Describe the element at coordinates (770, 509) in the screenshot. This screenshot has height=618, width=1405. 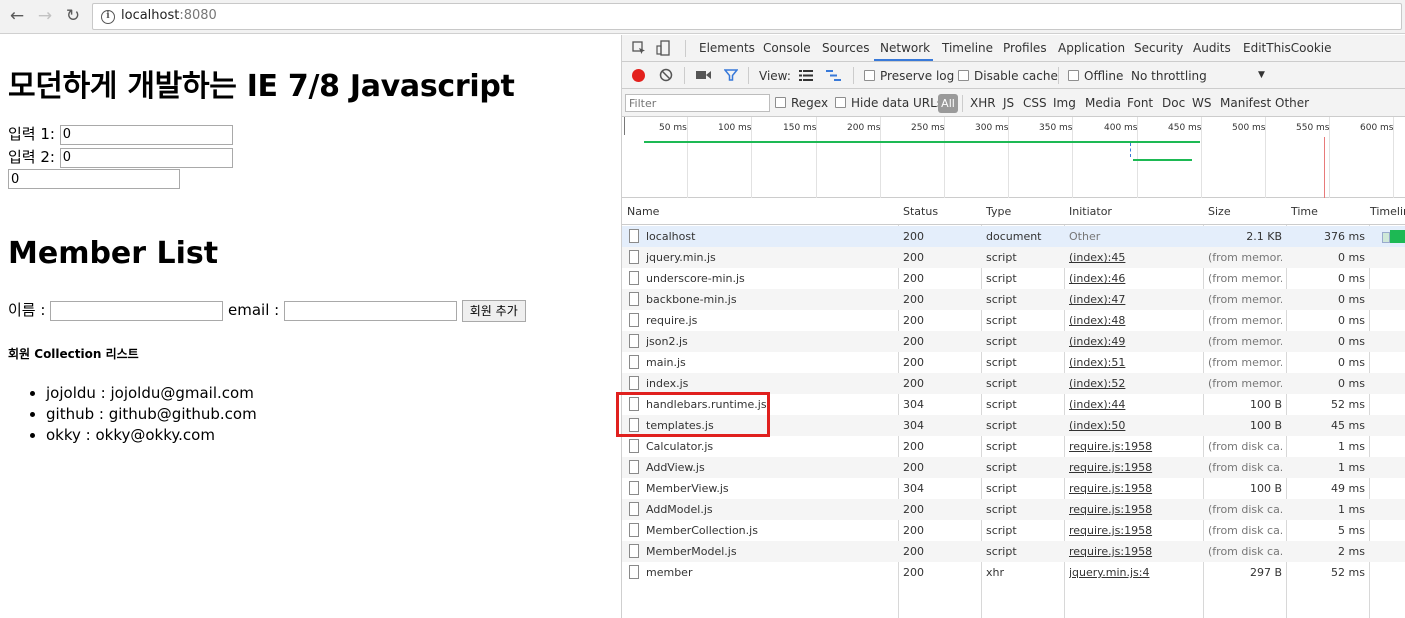
I see `cell-name: AddModel.js` at that location.